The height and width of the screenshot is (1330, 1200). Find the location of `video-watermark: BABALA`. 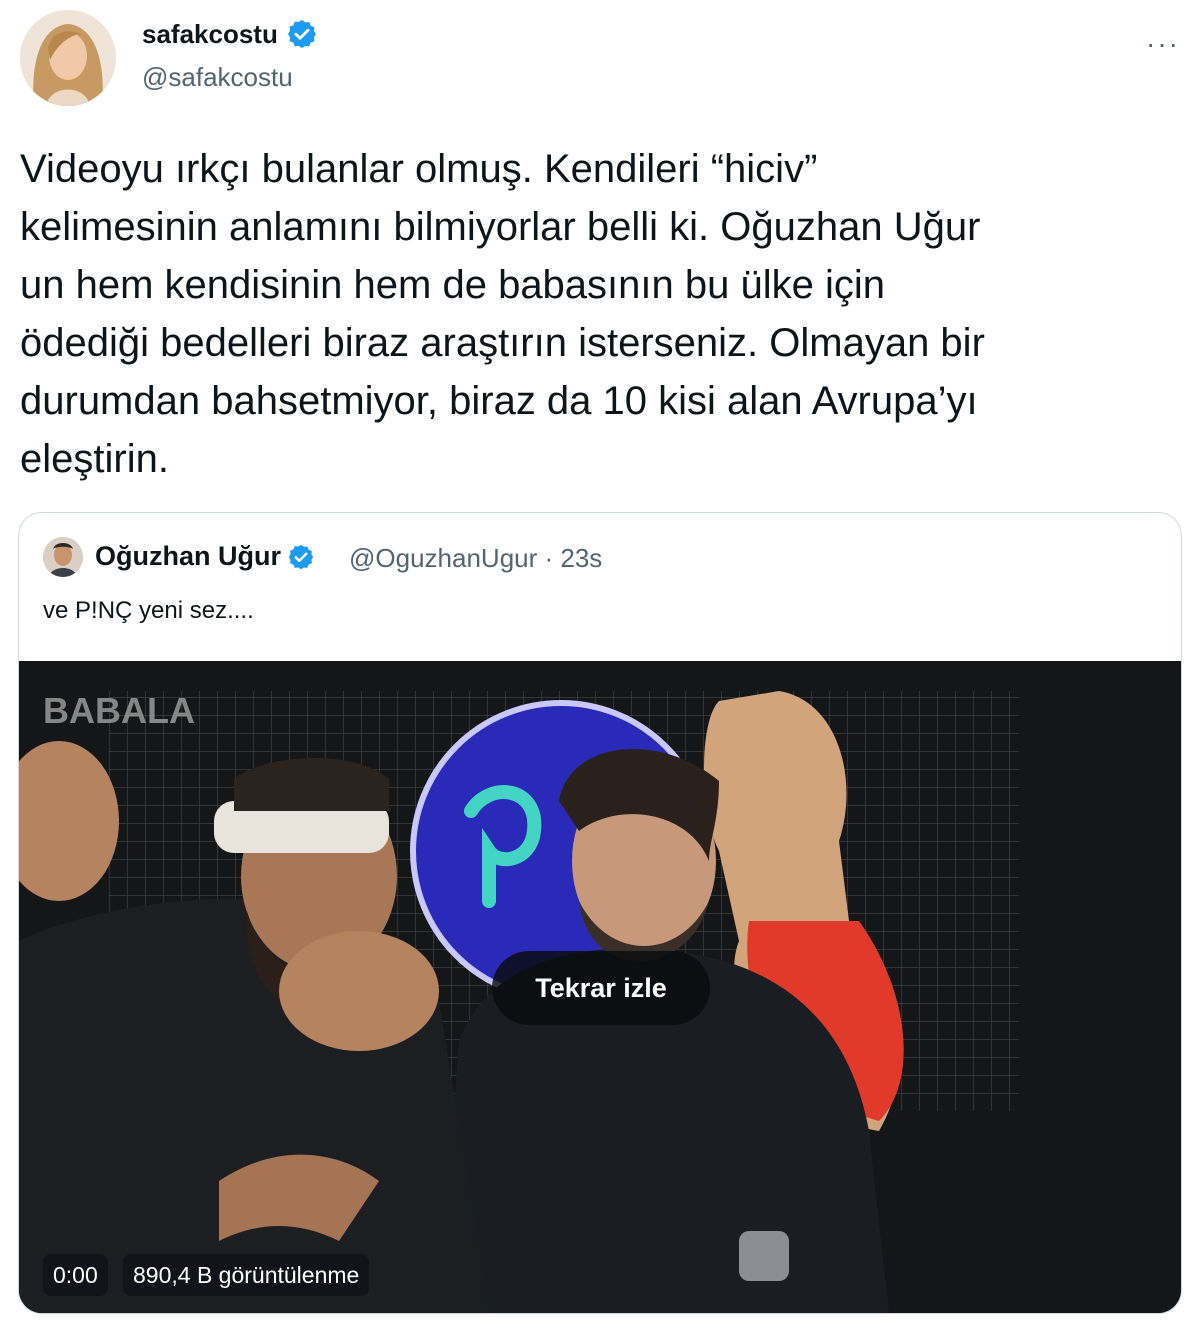

video-watermark: BABALA is located at coordinates (119, 710).